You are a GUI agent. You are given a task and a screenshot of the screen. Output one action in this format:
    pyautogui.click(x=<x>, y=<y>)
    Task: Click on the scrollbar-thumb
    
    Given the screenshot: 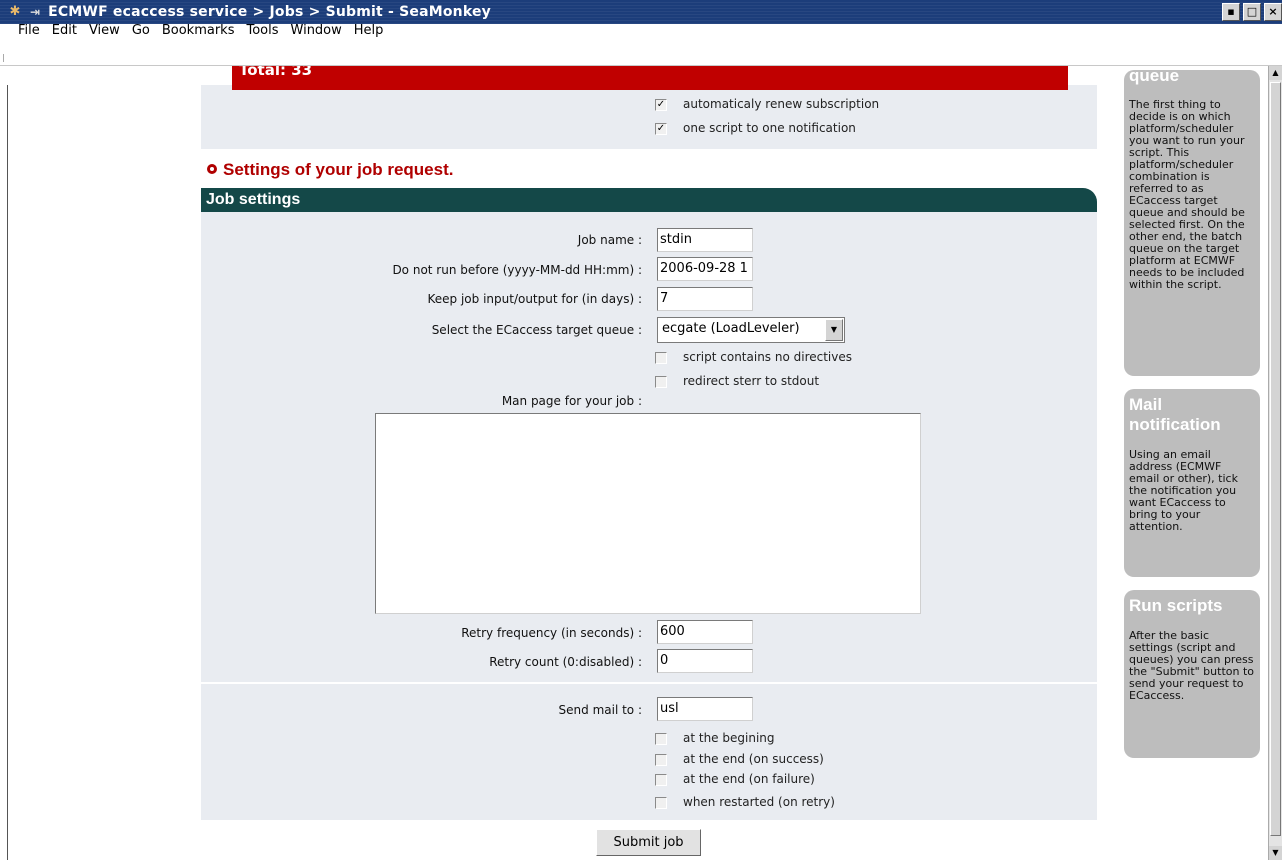 What is the action you would take?
    pyautogui.click(x=1275, y=459)
    